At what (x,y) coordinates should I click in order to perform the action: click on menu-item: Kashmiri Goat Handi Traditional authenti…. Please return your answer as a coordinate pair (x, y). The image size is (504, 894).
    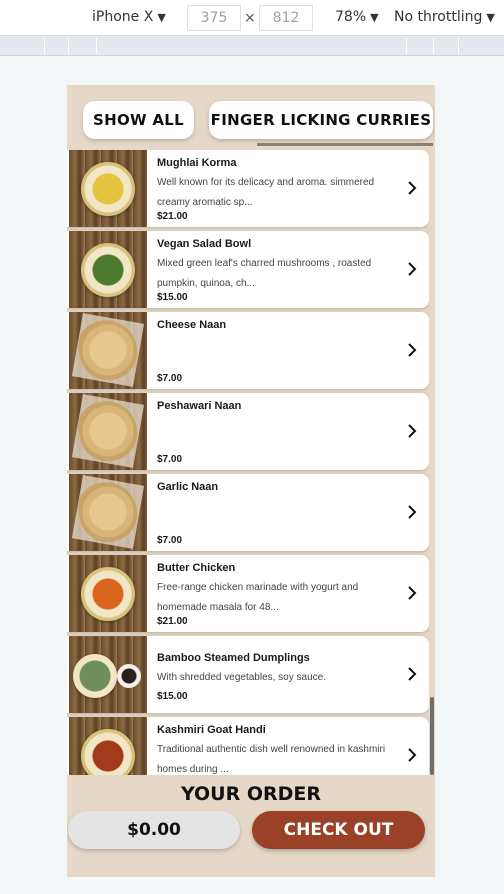
    Looking at the image, I should click on (248, 746).